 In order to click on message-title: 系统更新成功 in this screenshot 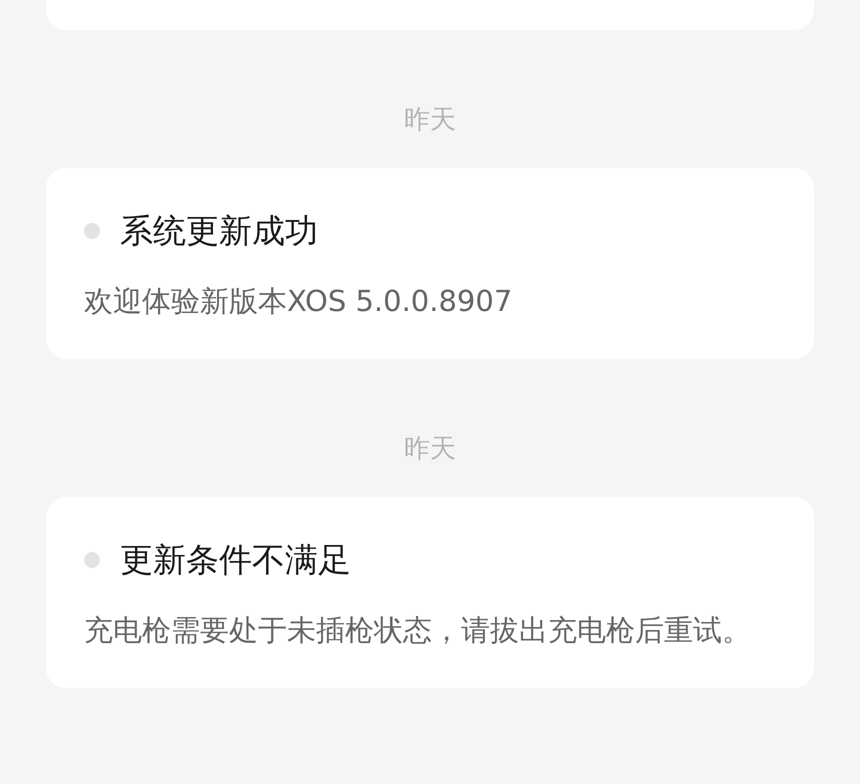, I will do `click(219, 231)`.